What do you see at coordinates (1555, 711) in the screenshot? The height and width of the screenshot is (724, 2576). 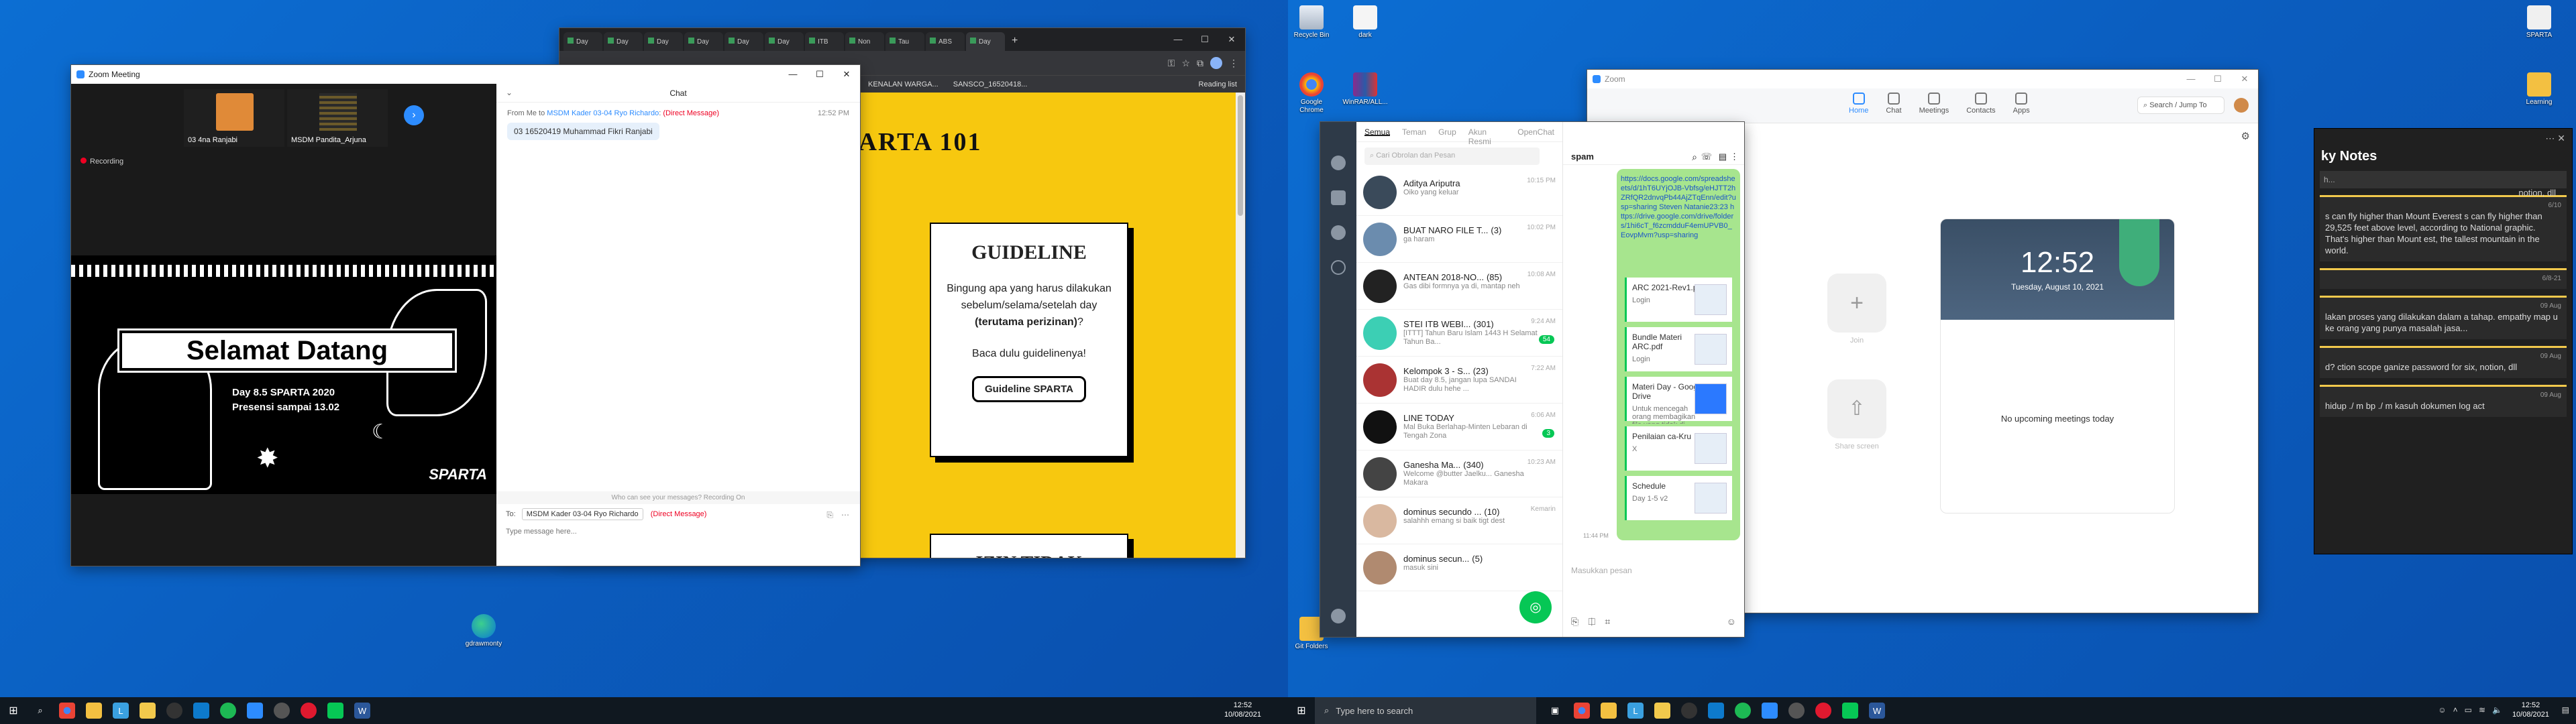 I see `task-view-icon: ▣` at bounding box center [1555, 711].